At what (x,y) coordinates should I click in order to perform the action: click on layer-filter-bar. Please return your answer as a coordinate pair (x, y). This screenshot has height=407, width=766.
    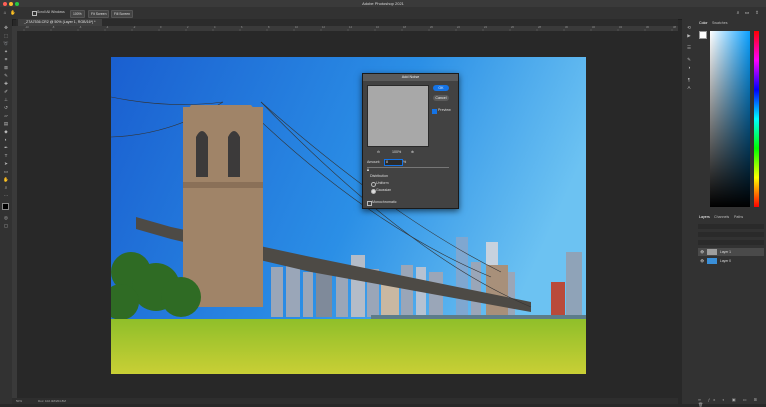
    Looking at the image, I should click on (731, 226).